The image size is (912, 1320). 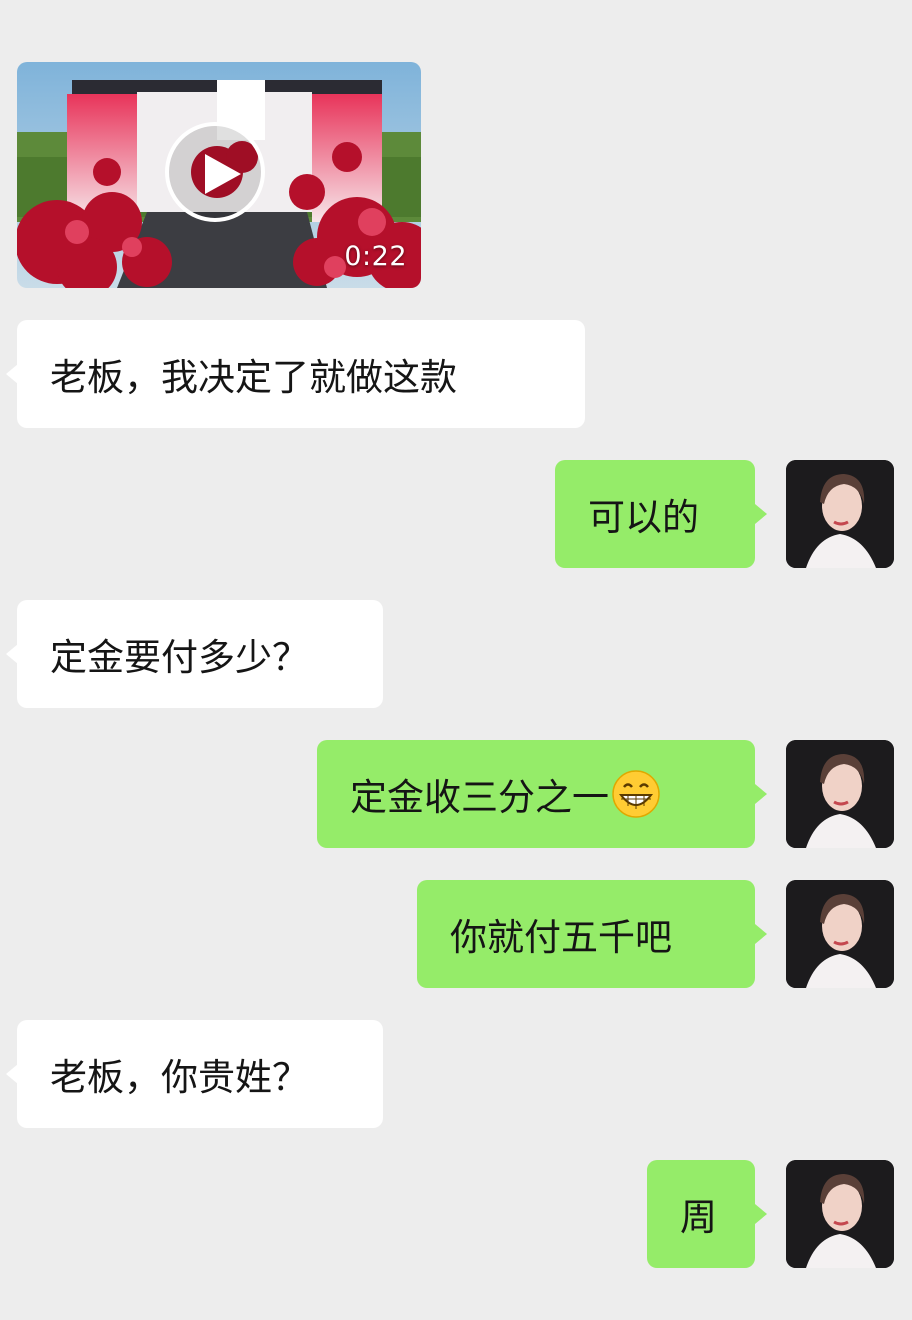 What do you see at coordinates (223, 174) in the screenshot?
I see `play-icon` at bounding box center [223, 174].